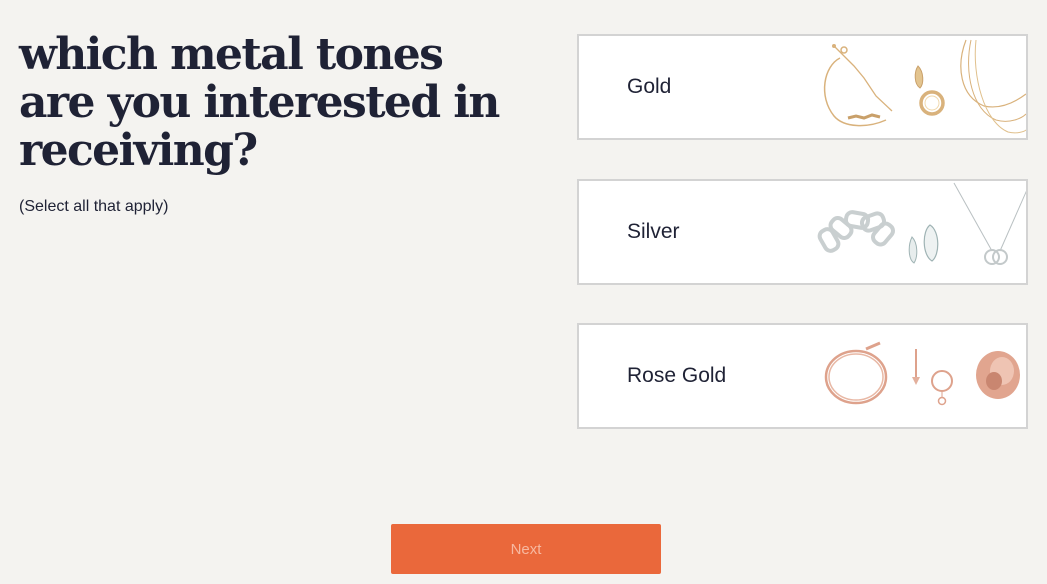 Image resolution: width=1047 pixels, height=584 pixels. What do you see at coordinates (649, 86) in the screenshot?
I see `option-gold-label: Gold` at bounding box center [649, 86].